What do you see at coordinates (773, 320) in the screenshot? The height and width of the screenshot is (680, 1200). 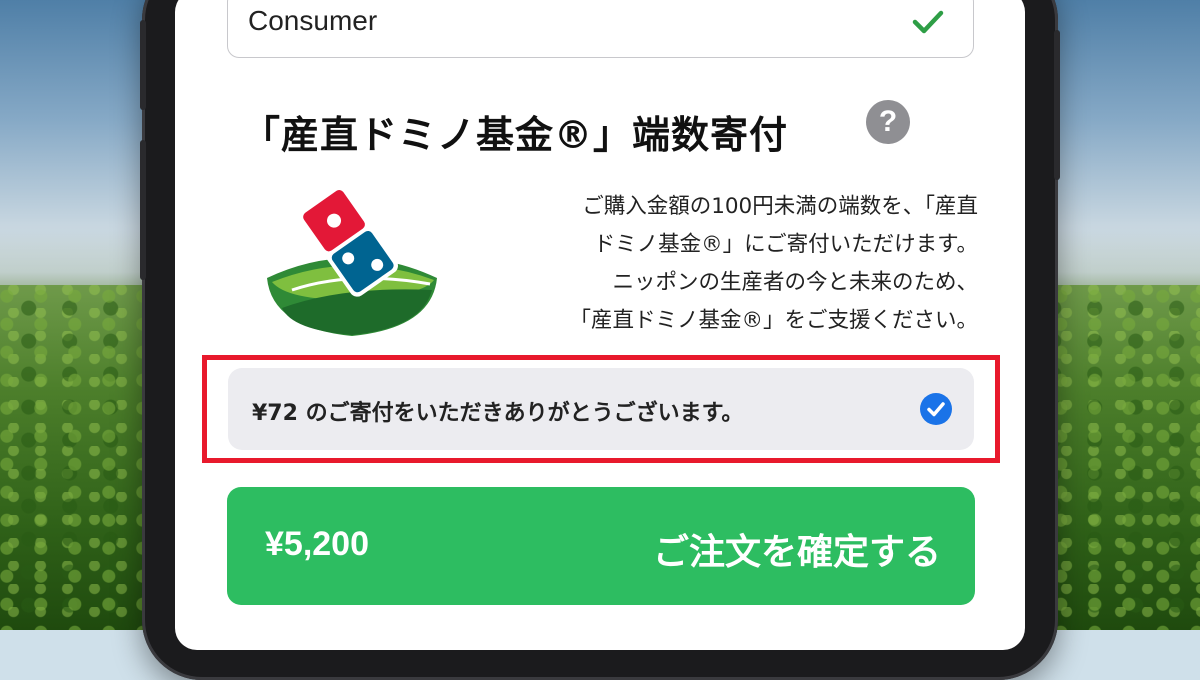 I see `description-line: 「産直ドミノ基金®」をご支援ください。` at bounding box center [773, 320].